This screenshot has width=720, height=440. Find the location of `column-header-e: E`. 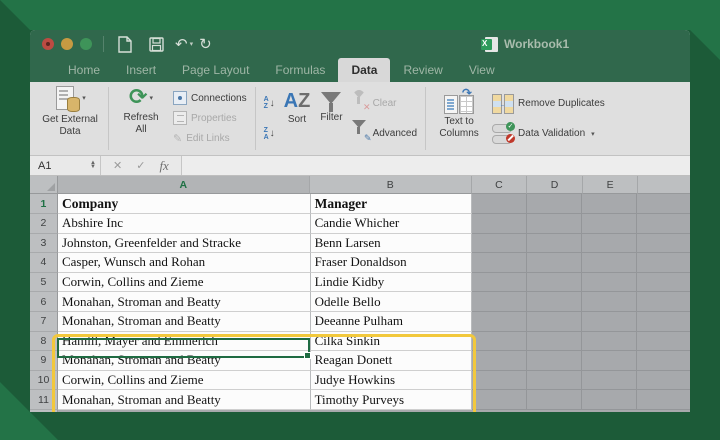

column-header-e: E is located at coordinates (610, 185).